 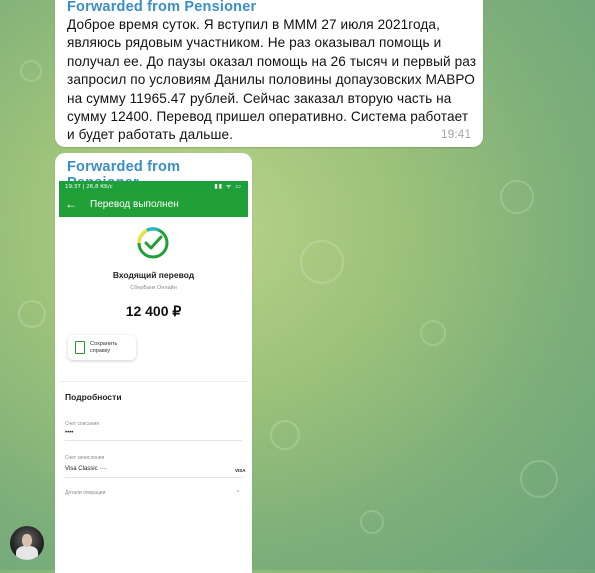 What do you see at coordinates (89, 187) in the screenshot?
I see `status-time: 19:37 | 26,8 КБ/с` at bounding box center [89, 187].